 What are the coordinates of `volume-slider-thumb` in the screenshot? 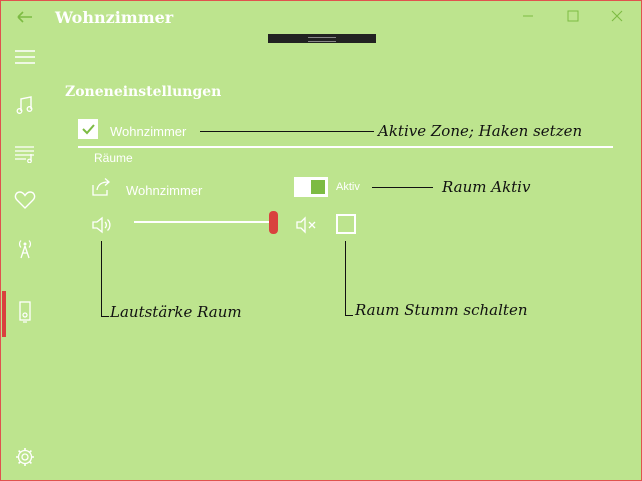 It's located at (273, 222).